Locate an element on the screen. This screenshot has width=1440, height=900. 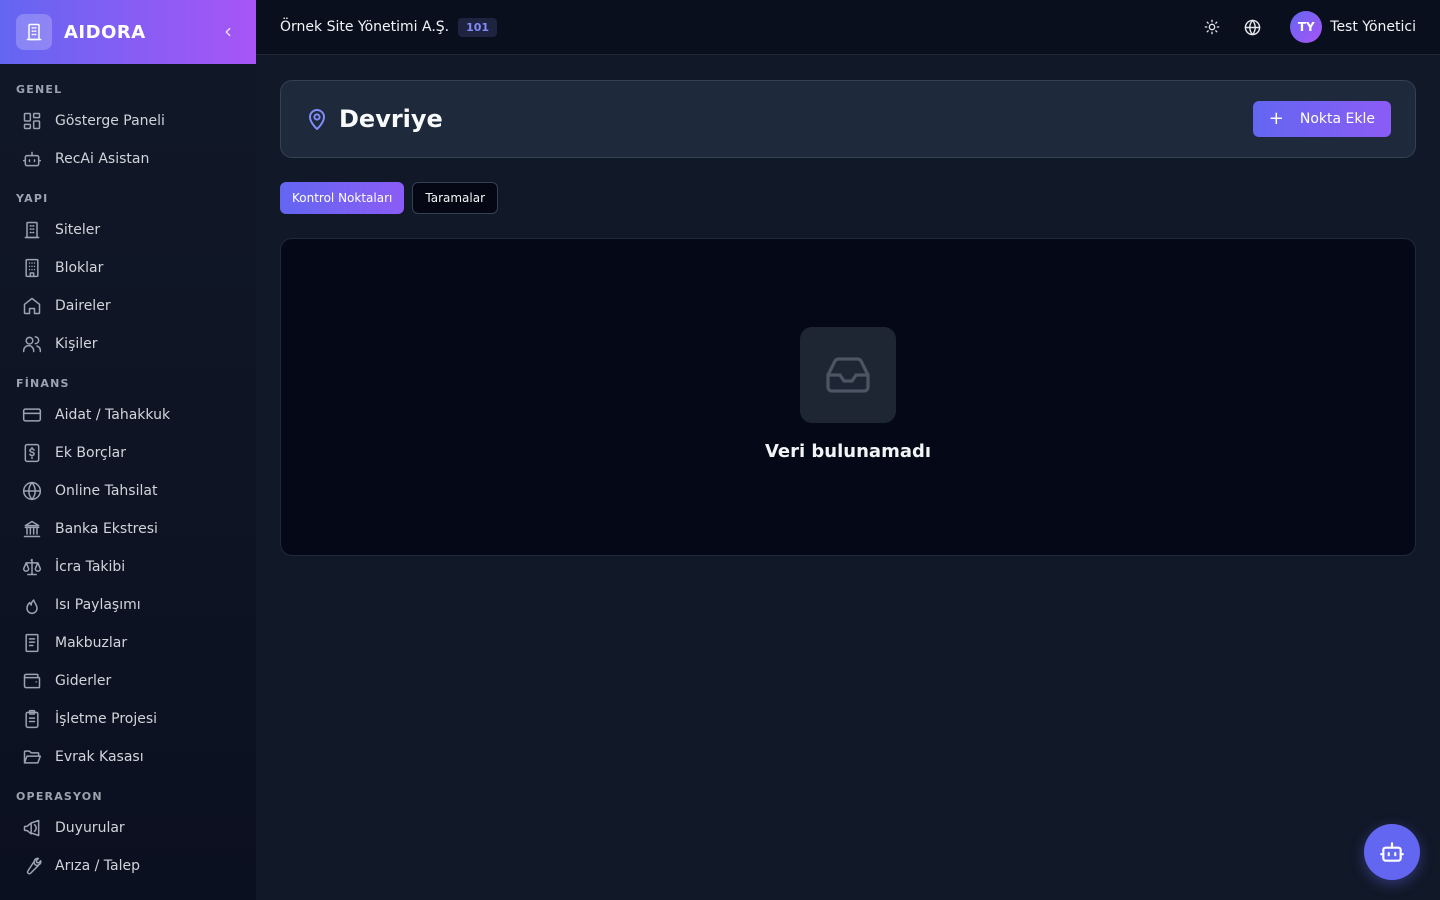
tab-checkpoints: Kontrol Noktaları is located at coordinates (342, 198).